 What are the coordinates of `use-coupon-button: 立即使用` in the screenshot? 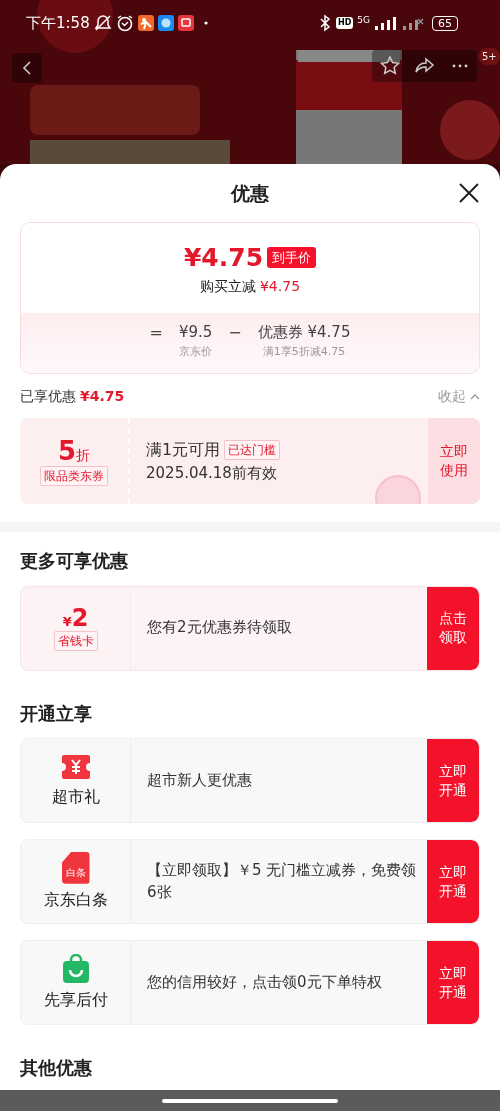 It's located at (454, 461).